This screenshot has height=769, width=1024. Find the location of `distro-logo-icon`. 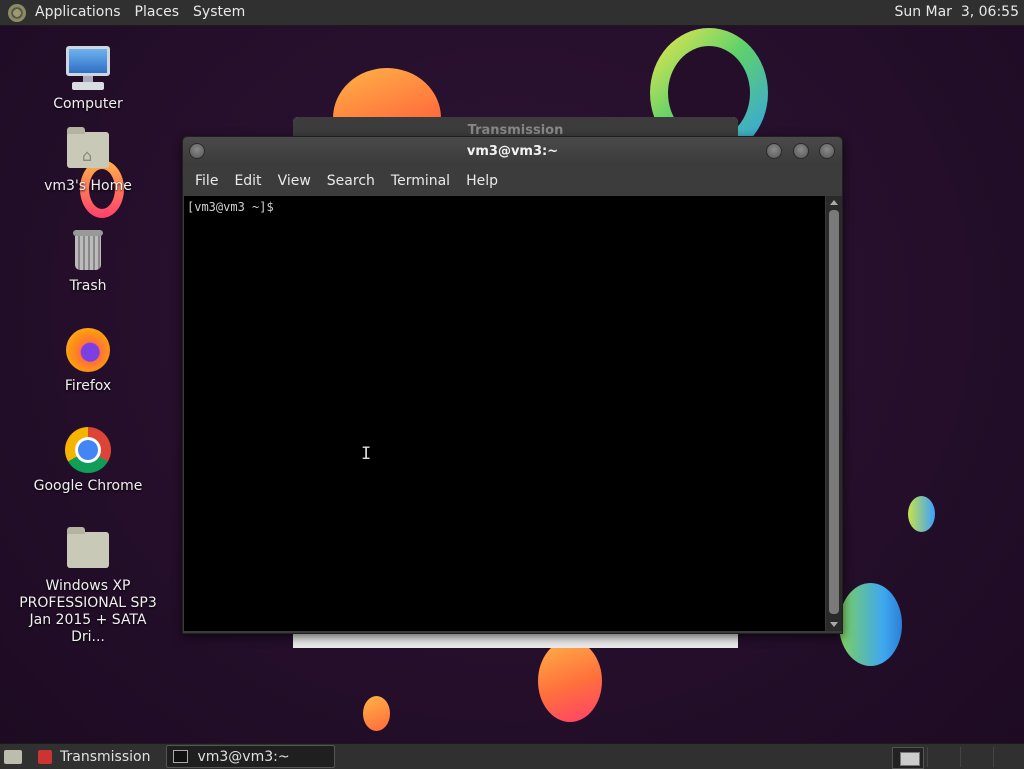

distro-logo-icon is located at coordinates (17, 12).